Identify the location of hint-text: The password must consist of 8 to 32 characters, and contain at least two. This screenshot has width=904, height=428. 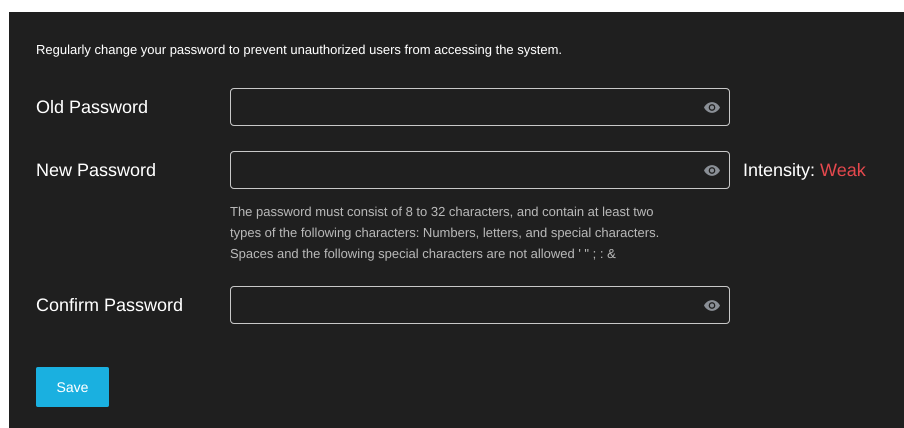
(442, 212).